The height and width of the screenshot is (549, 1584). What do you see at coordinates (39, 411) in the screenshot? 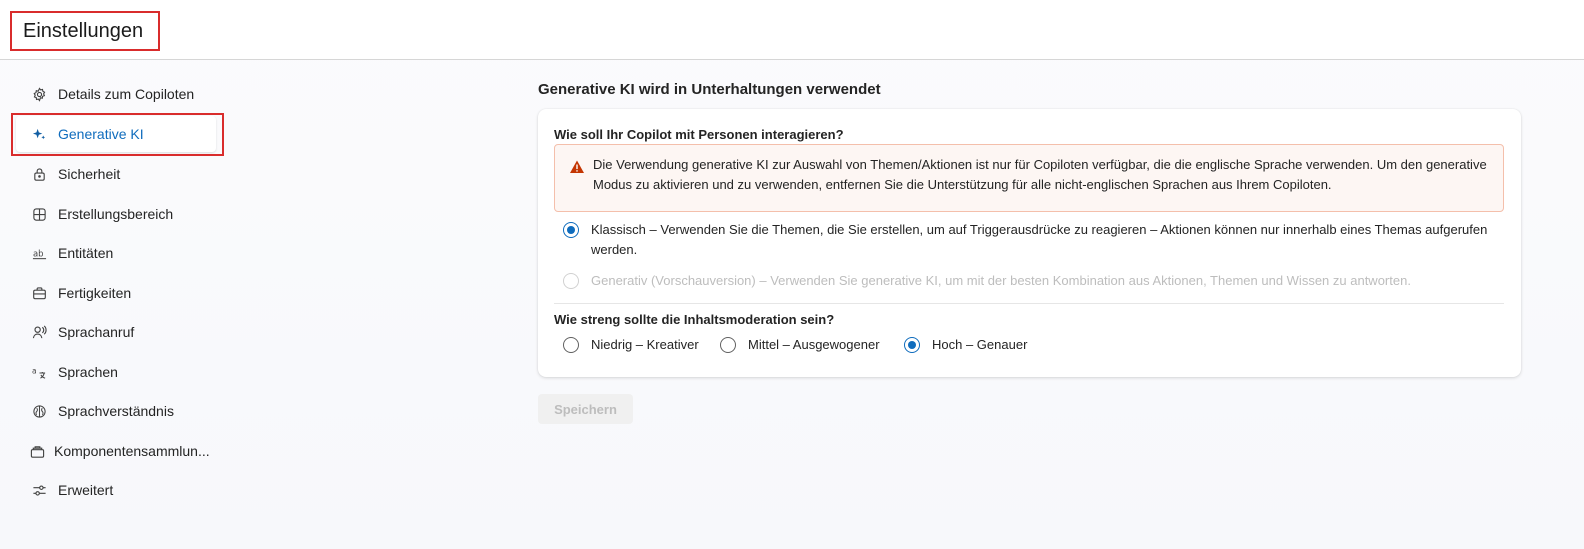
I see `brain-icon` at bounding box center [39, 411].